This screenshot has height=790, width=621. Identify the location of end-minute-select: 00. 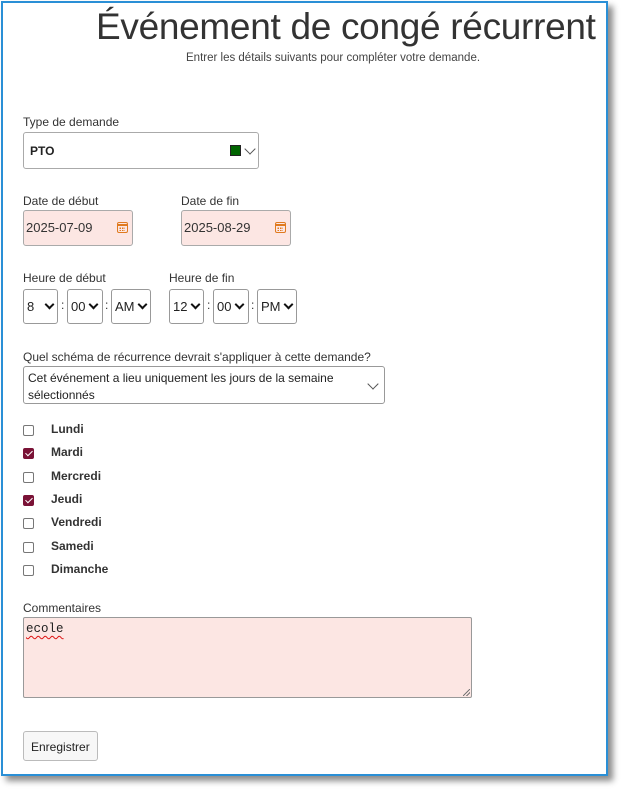
(231, 306).